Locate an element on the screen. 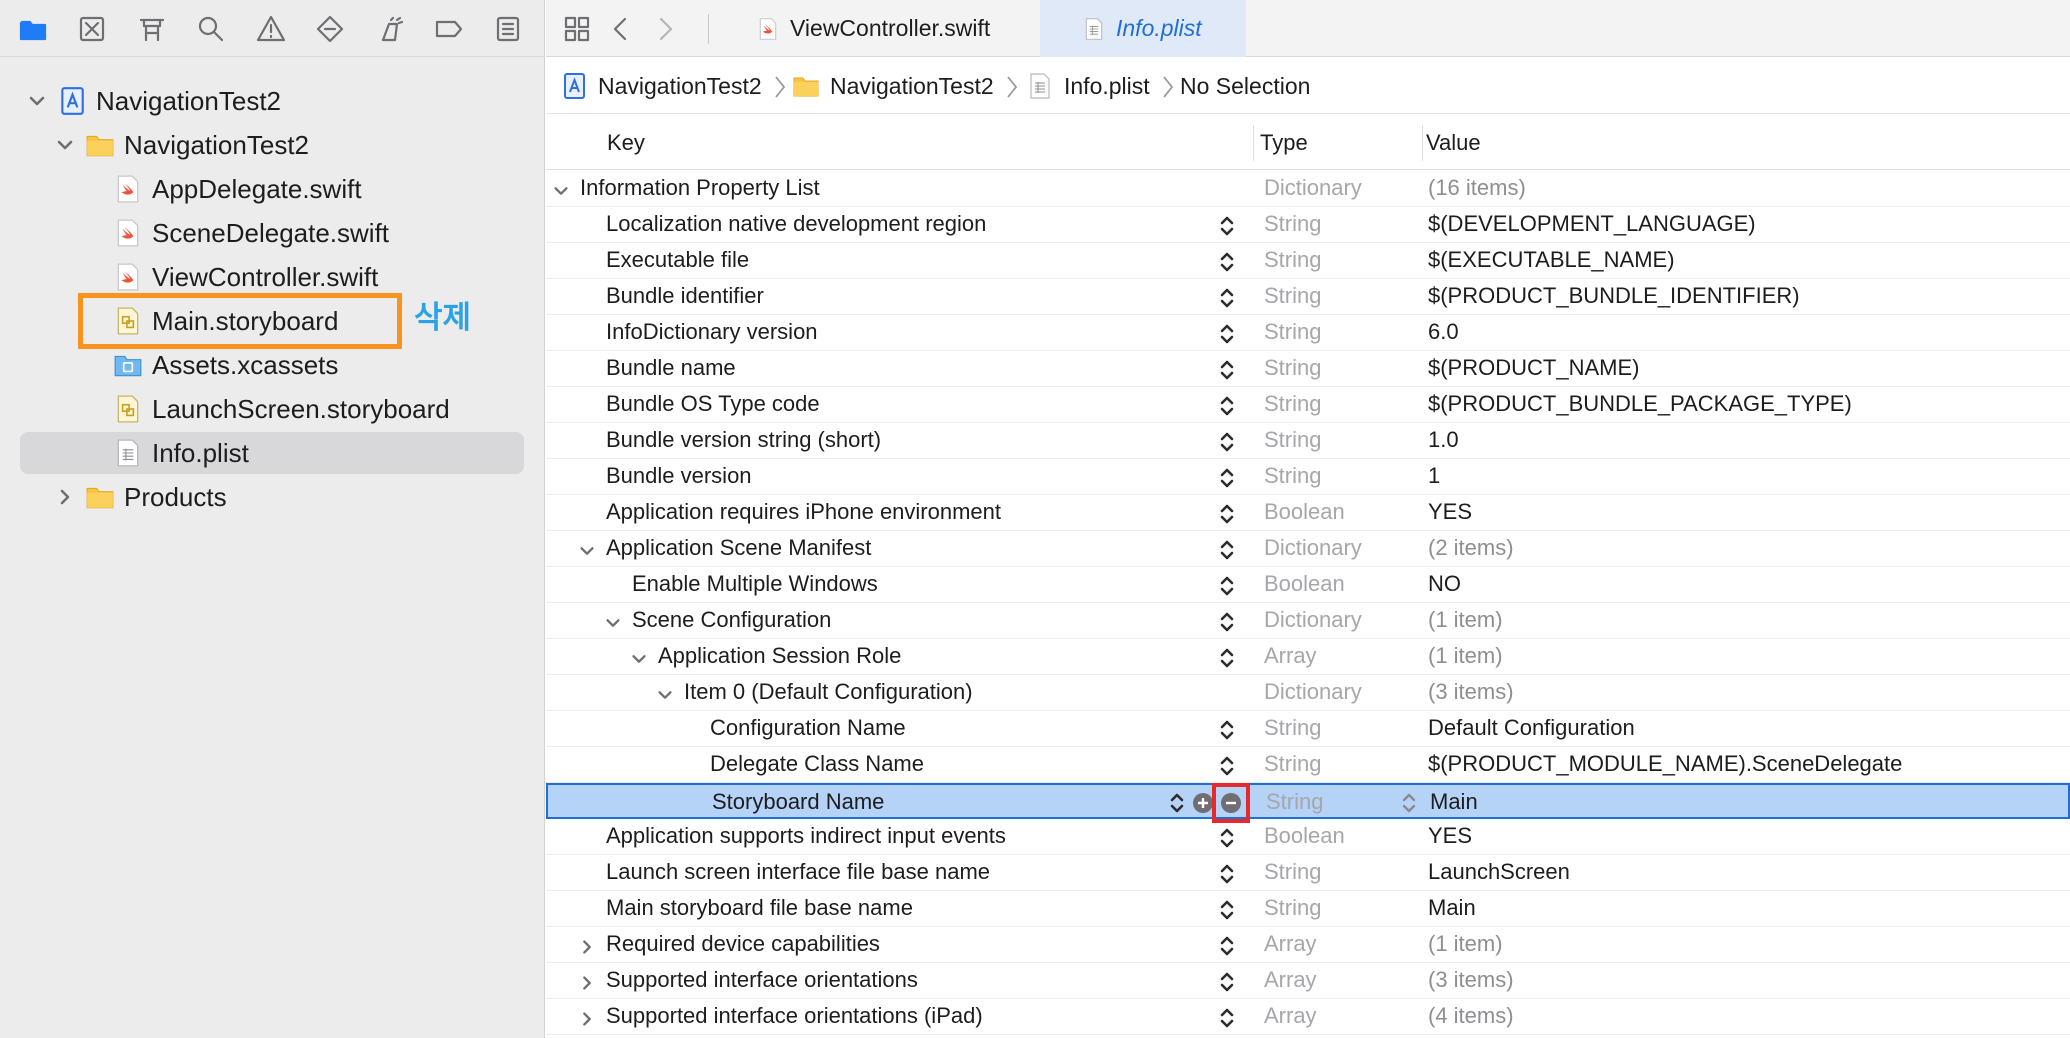 The image size is (2070, 1038). plist-key: Main storyboard file base name is located at coordinates (759, 908).